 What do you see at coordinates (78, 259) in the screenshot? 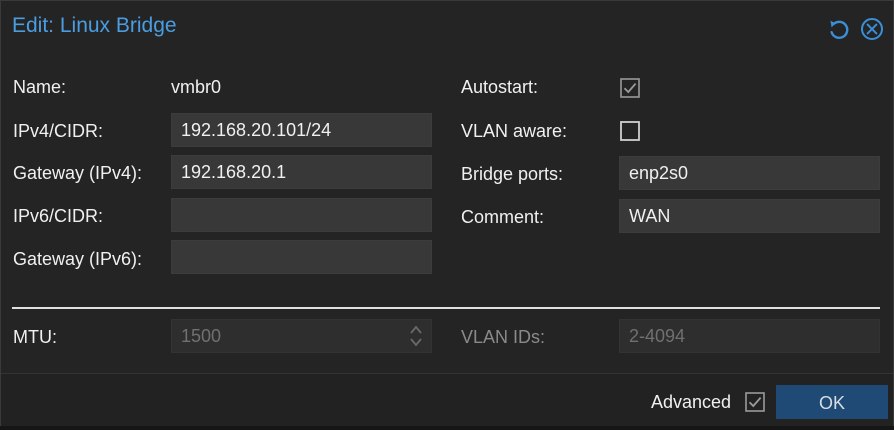
I see `gateway-ipv6-label: Gateway (IPv6):` at bounding box center [78, 259].